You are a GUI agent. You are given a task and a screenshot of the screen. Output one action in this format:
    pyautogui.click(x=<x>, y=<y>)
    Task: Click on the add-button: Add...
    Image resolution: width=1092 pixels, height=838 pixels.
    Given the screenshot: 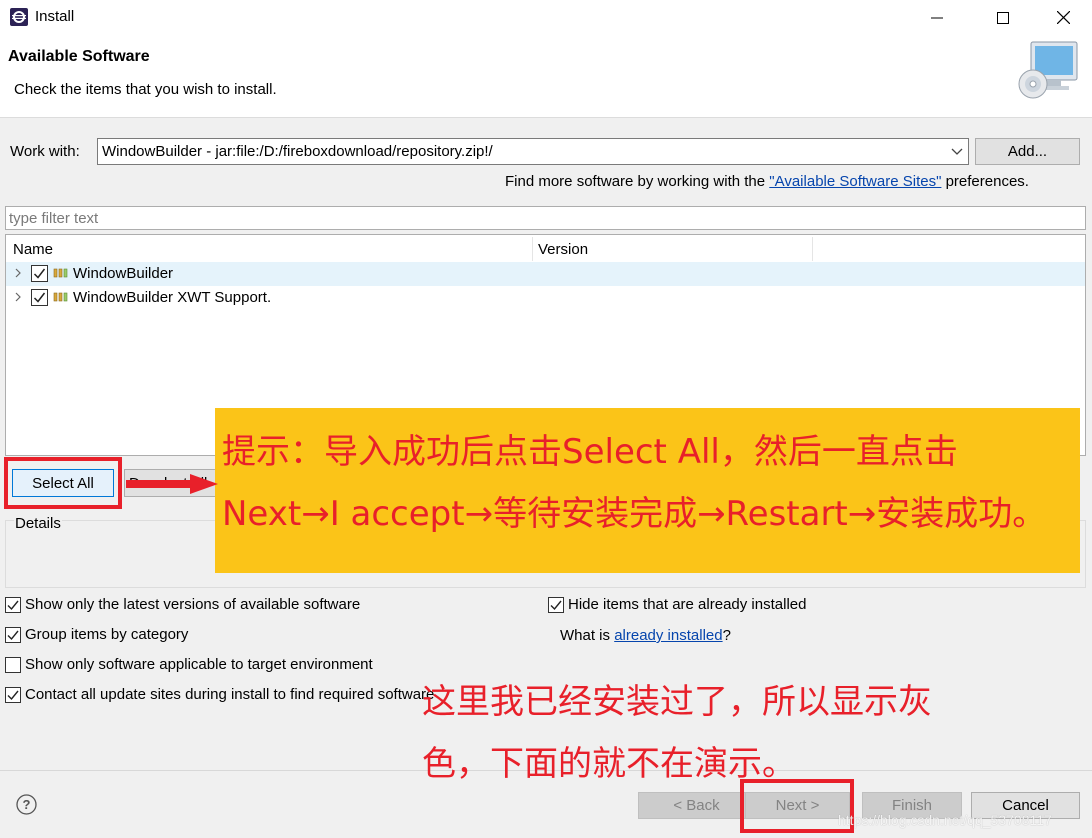 What is the action you would take?
    pyautogui.click(x=1027, y=151)
    